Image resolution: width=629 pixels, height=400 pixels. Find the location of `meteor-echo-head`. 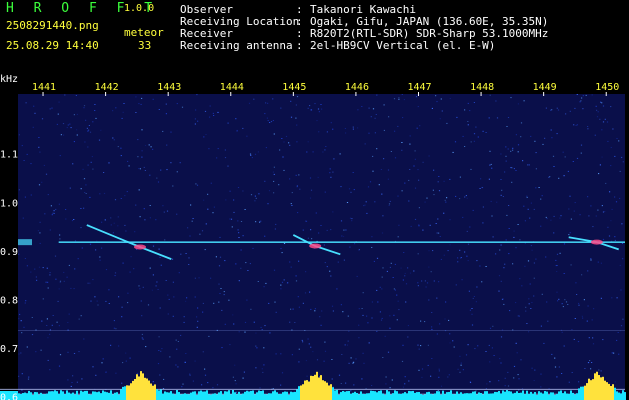

meteor-echo-head is located at coordinates (140, 247).